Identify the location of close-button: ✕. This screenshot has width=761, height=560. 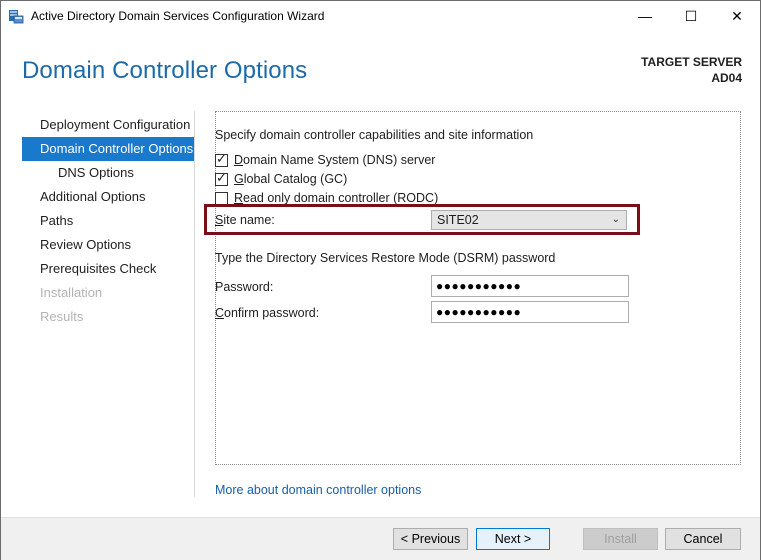
(737, 16).